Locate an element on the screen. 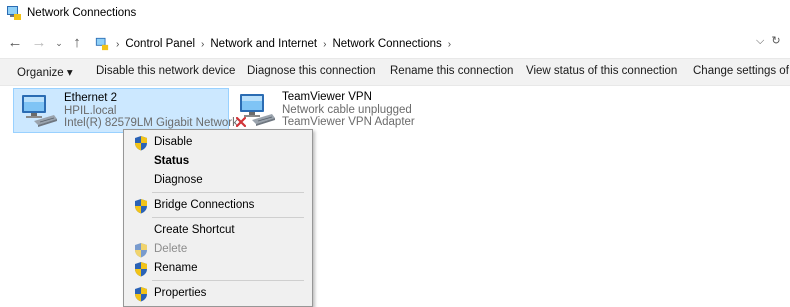 This screenshot has height=307, width=790. menu-item-label: Rename is located at coordinates (176, 268).